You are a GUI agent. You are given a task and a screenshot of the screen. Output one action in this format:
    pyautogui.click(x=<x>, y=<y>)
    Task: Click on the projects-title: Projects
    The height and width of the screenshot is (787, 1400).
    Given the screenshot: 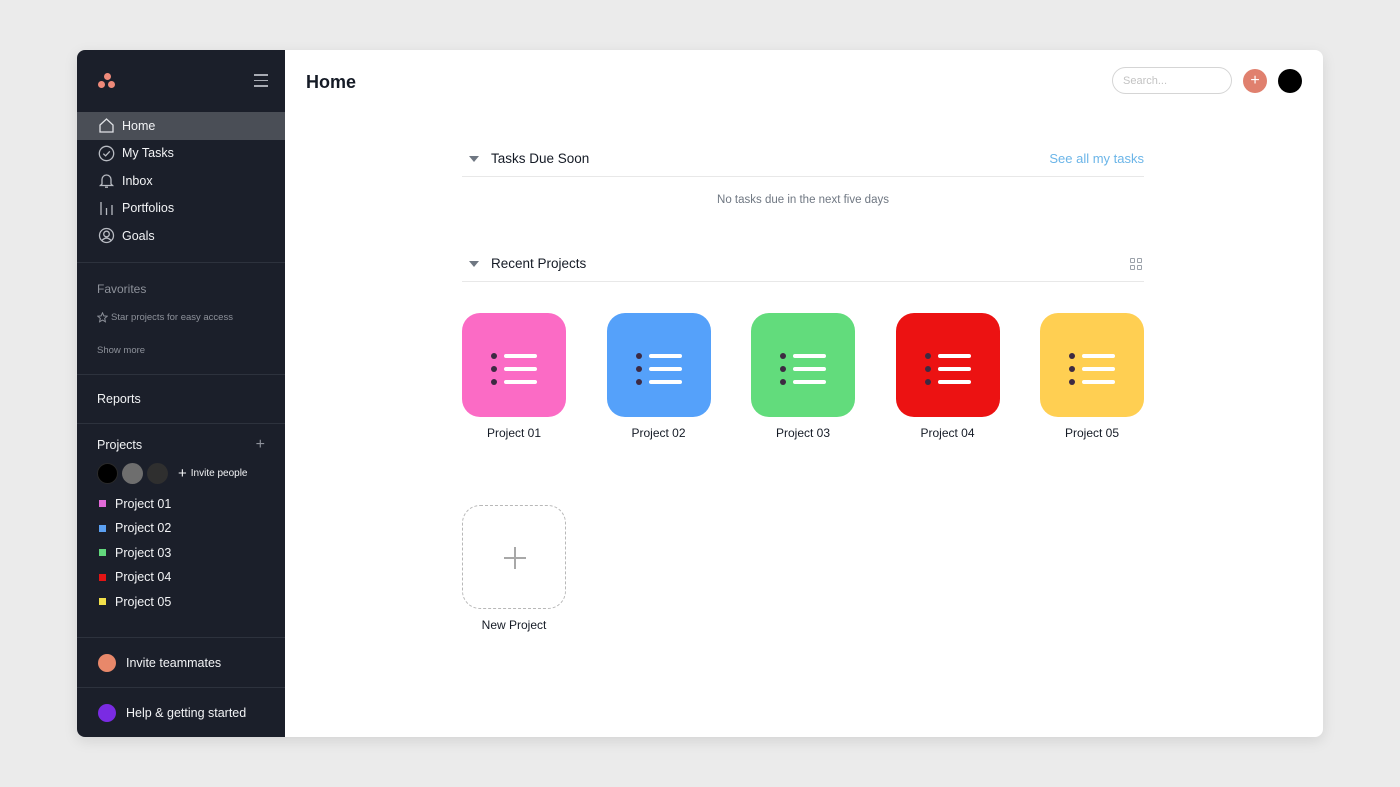 What is the action you would take?
    pyautogui.click(x=120, y=444)
    